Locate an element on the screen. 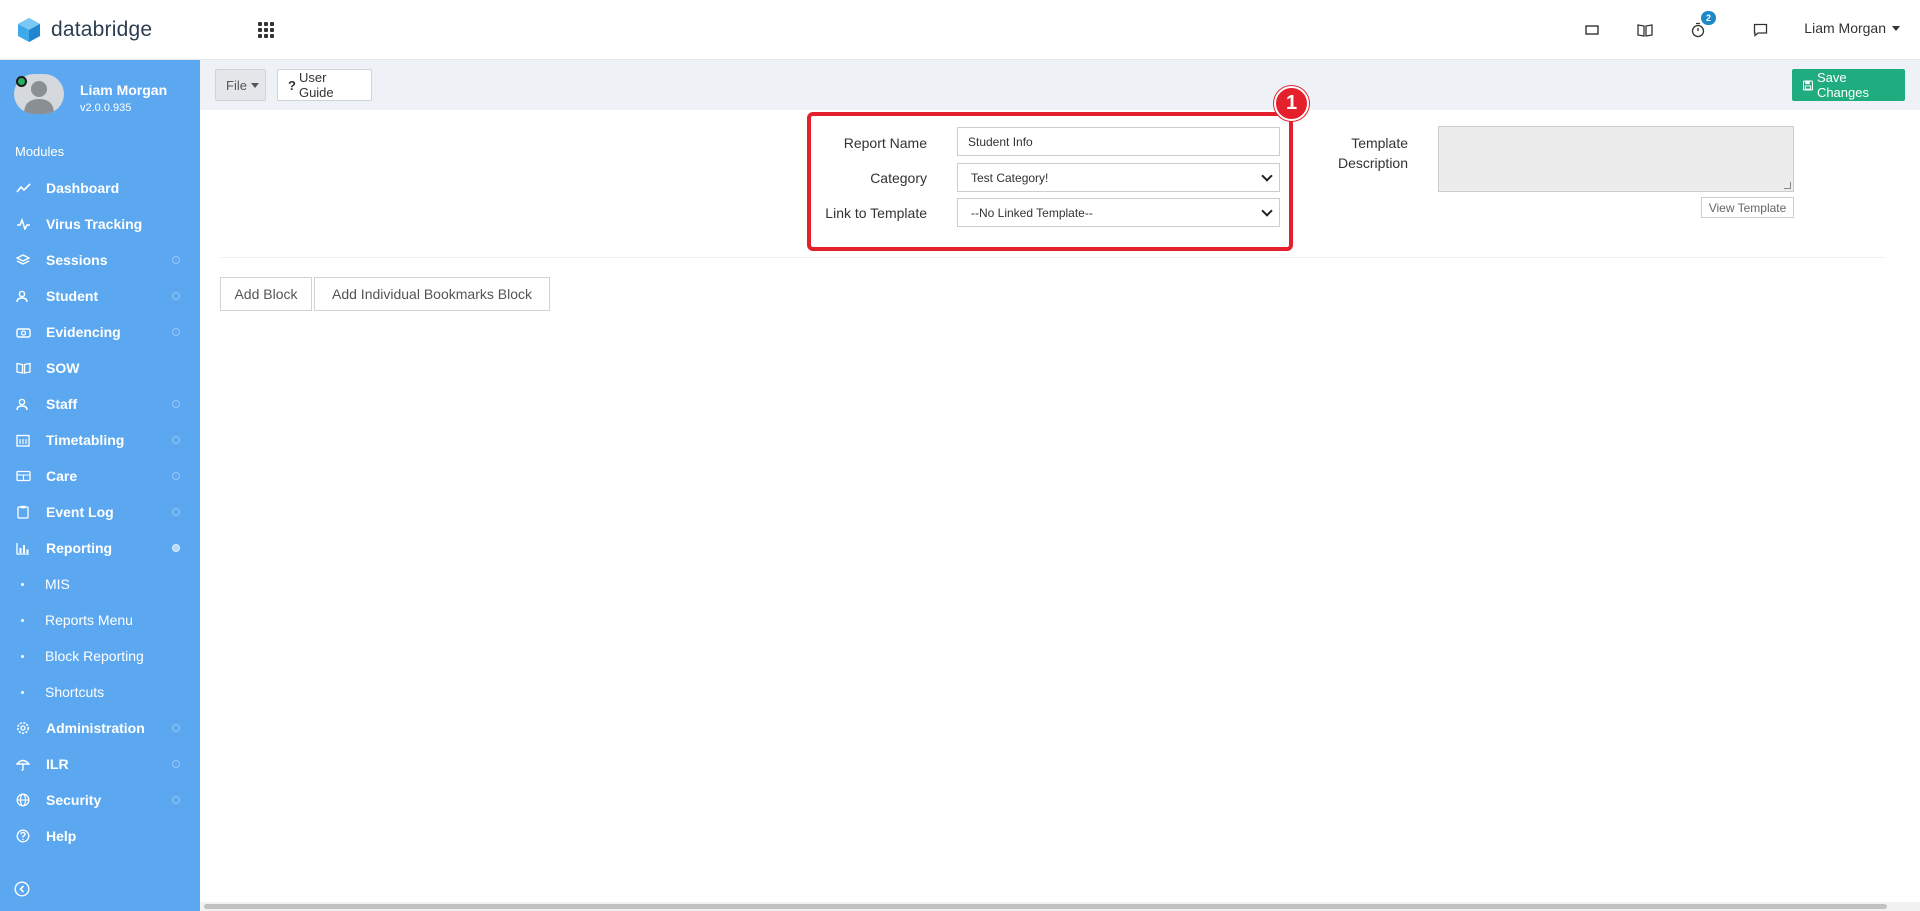 This screenshot has height=911, width=1920. save-changes-button: Save Changes is located at coordinates (1848, 85).